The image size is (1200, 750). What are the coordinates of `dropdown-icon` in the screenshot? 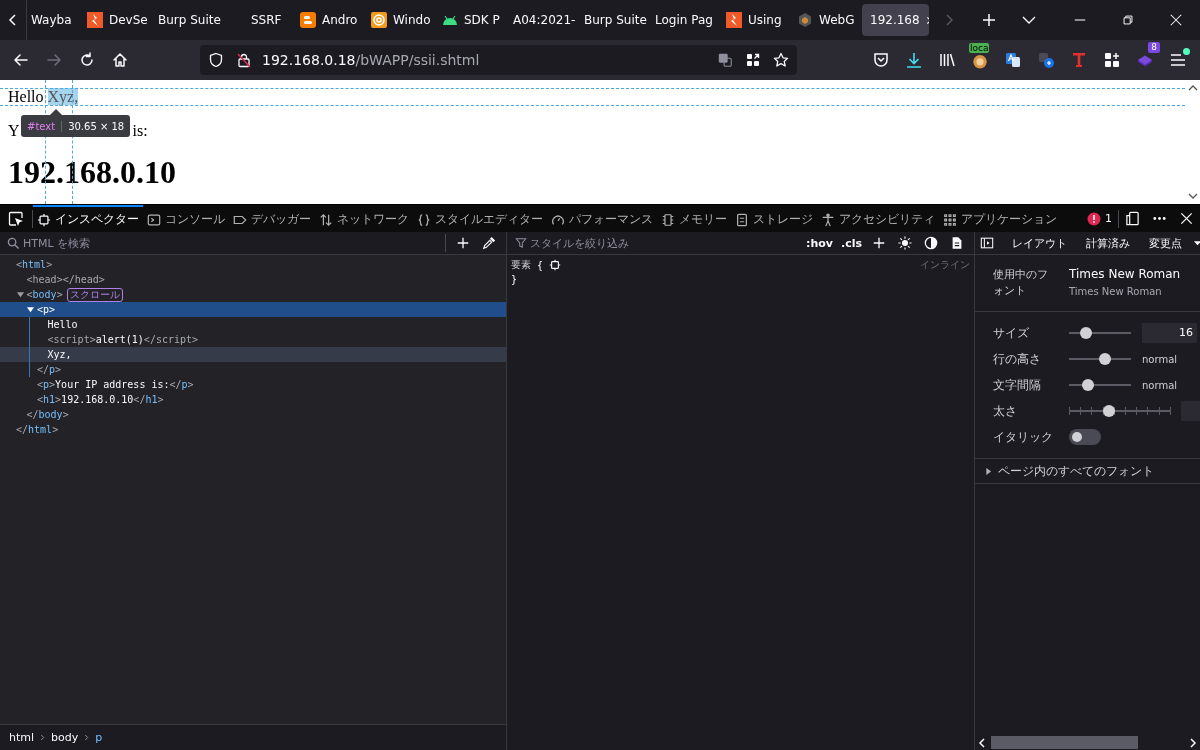 It's located at (1196, 243).